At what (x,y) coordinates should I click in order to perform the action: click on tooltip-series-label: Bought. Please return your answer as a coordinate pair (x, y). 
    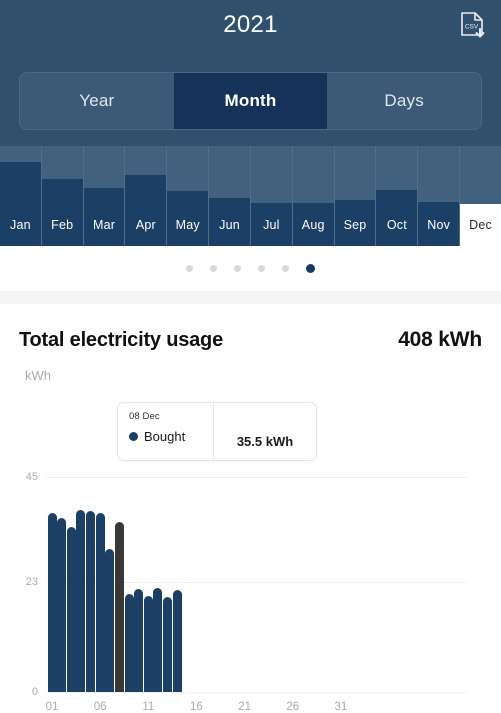
    Looking at the image, I should click on (165, 436).